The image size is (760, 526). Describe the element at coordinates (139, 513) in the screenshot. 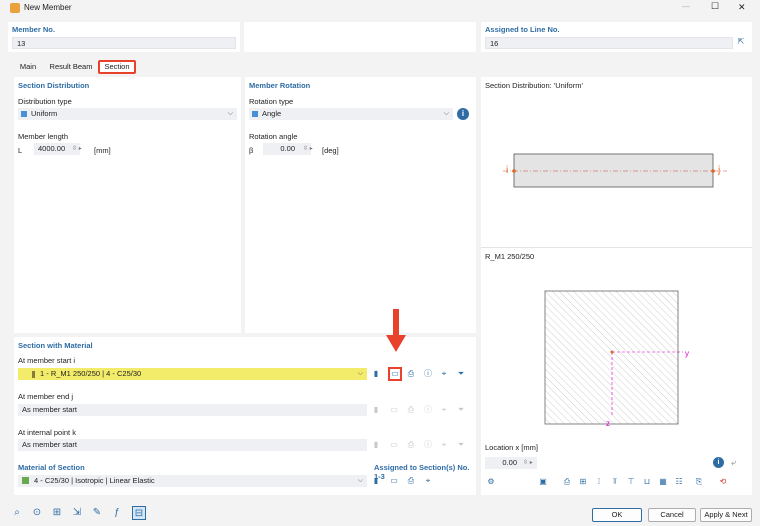

I see `display-icon: ⊟` at that location.